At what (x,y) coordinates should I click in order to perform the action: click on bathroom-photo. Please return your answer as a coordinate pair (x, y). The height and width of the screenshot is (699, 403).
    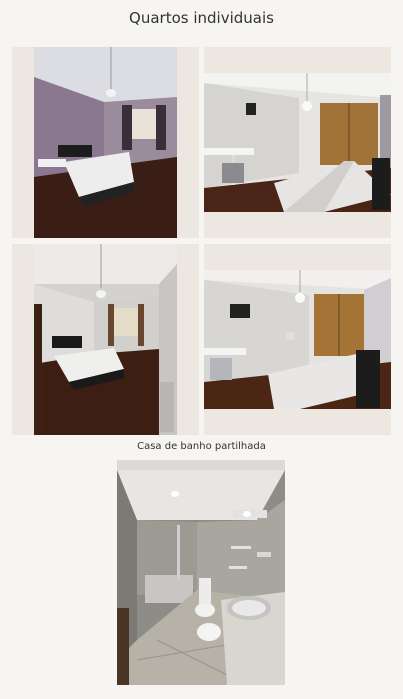
    Looking at the image, I should click on (201, 572).